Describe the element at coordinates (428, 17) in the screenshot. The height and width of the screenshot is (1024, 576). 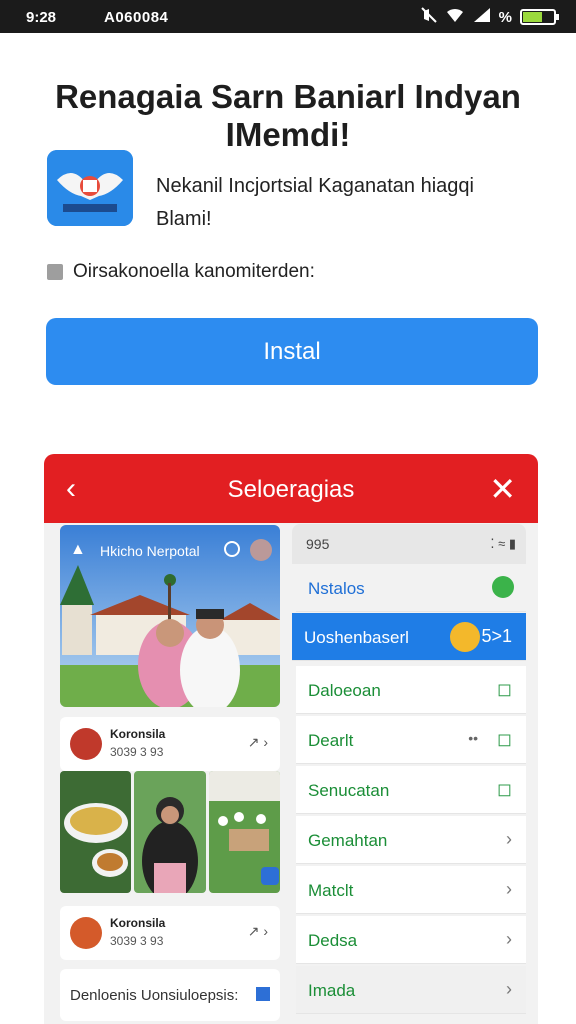
I see `mute-icon` at that location.